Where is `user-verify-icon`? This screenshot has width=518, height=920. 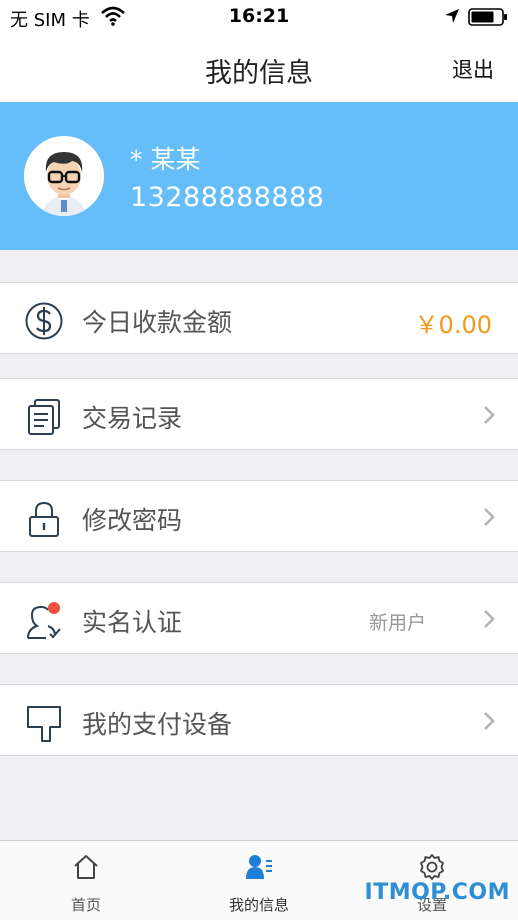 user-verify-icon is located at coordinates (44, 620).